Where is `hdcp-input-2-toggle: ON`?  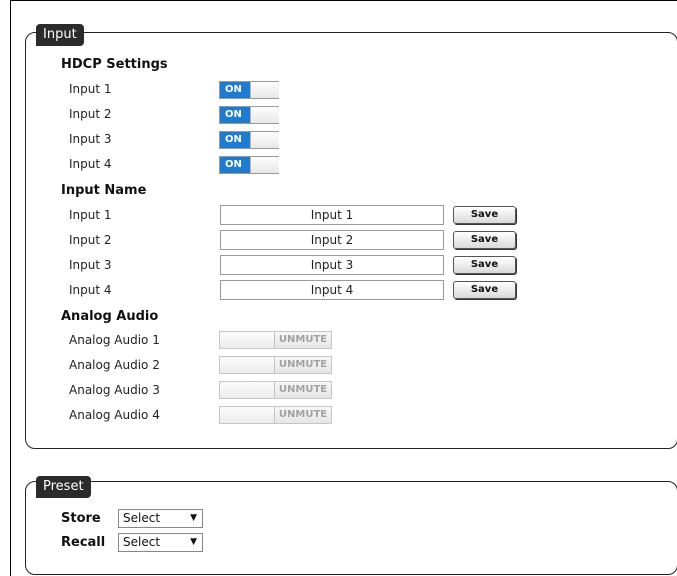 hdcp-input-2-toggle: ON is located at coordinates (249, 115).